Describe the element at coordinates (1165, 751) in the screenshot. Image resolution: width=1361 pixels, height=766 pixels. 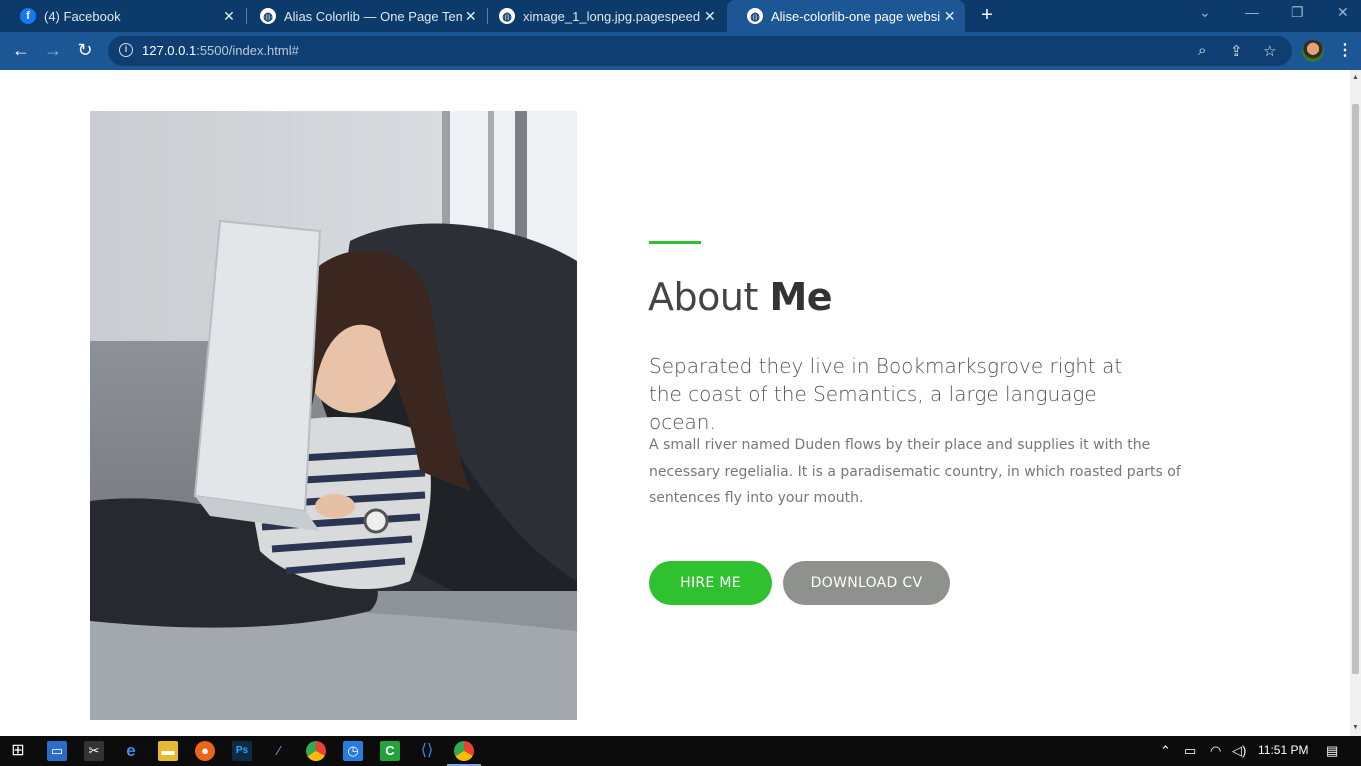
I see `tray-chevron-icon: ⌃` at that location.